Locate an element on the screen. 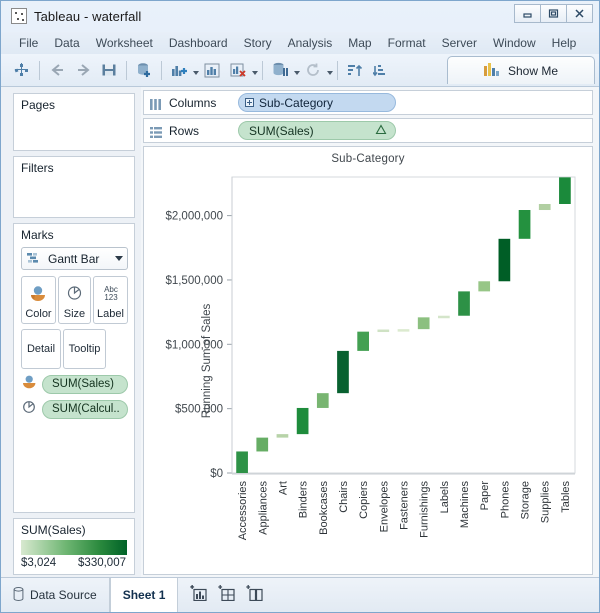 The image size is (600, 613). mark-type-label: Gantt Bar is located at coordinates (74, 258).